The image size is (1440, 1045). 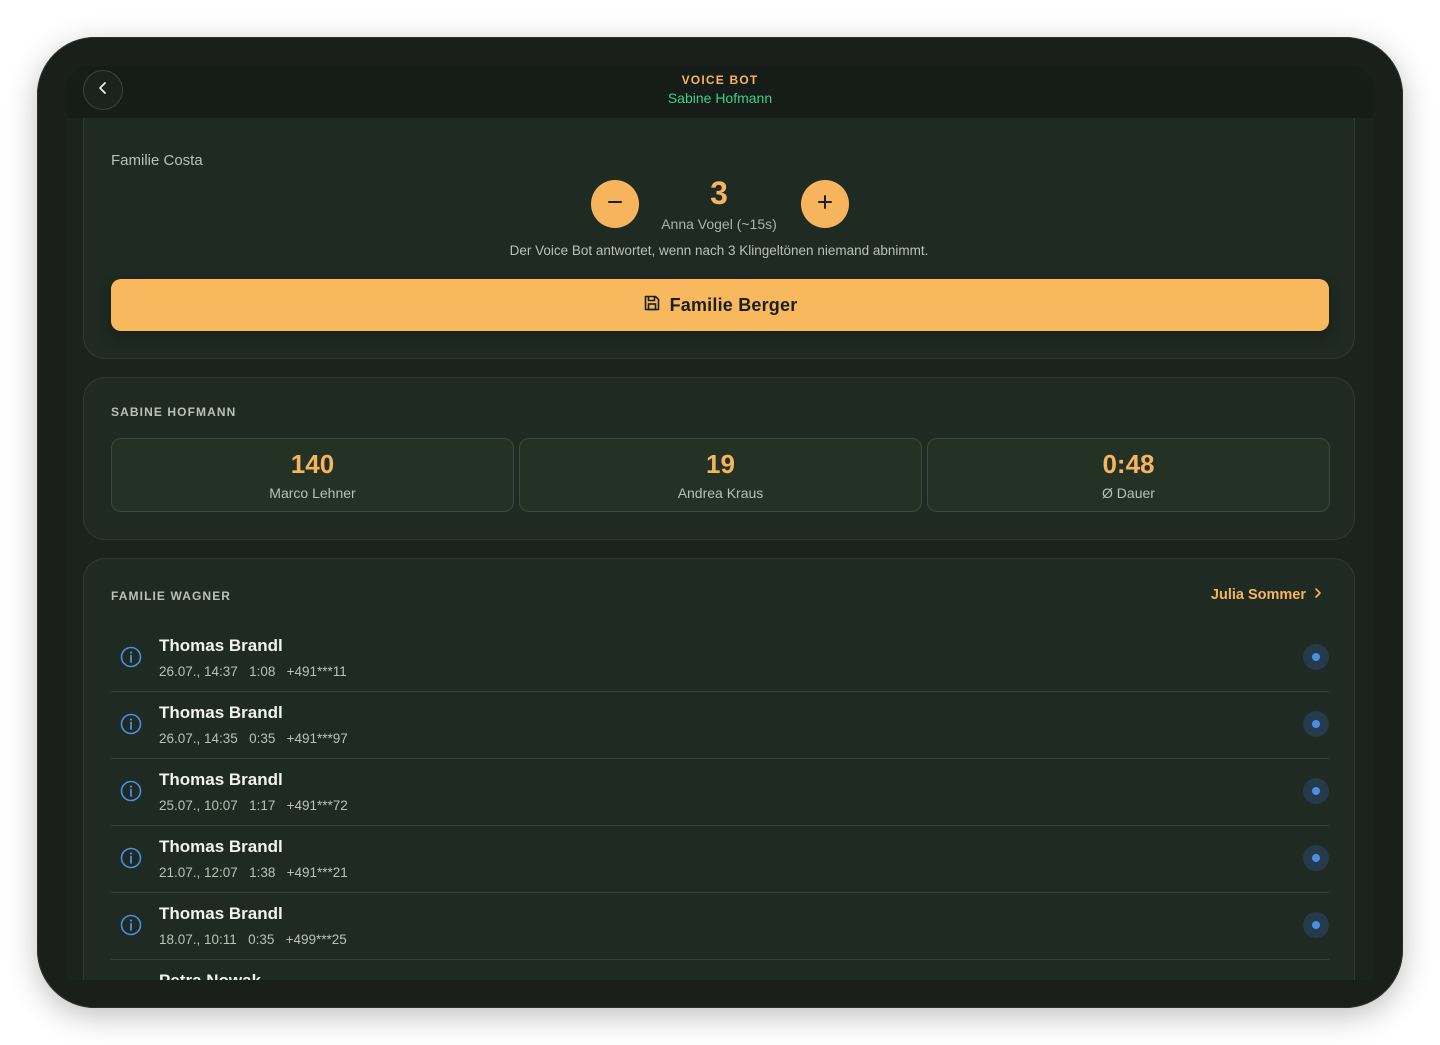 I want to click on stat-box-total: 140 Marco Lehner, so click(x=312, y=475).